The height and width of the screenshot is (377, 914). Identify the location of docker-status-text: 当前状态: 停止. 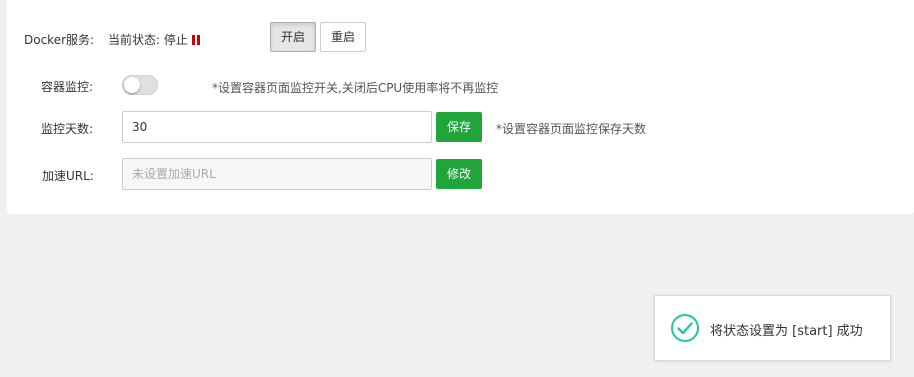
(148, 40).